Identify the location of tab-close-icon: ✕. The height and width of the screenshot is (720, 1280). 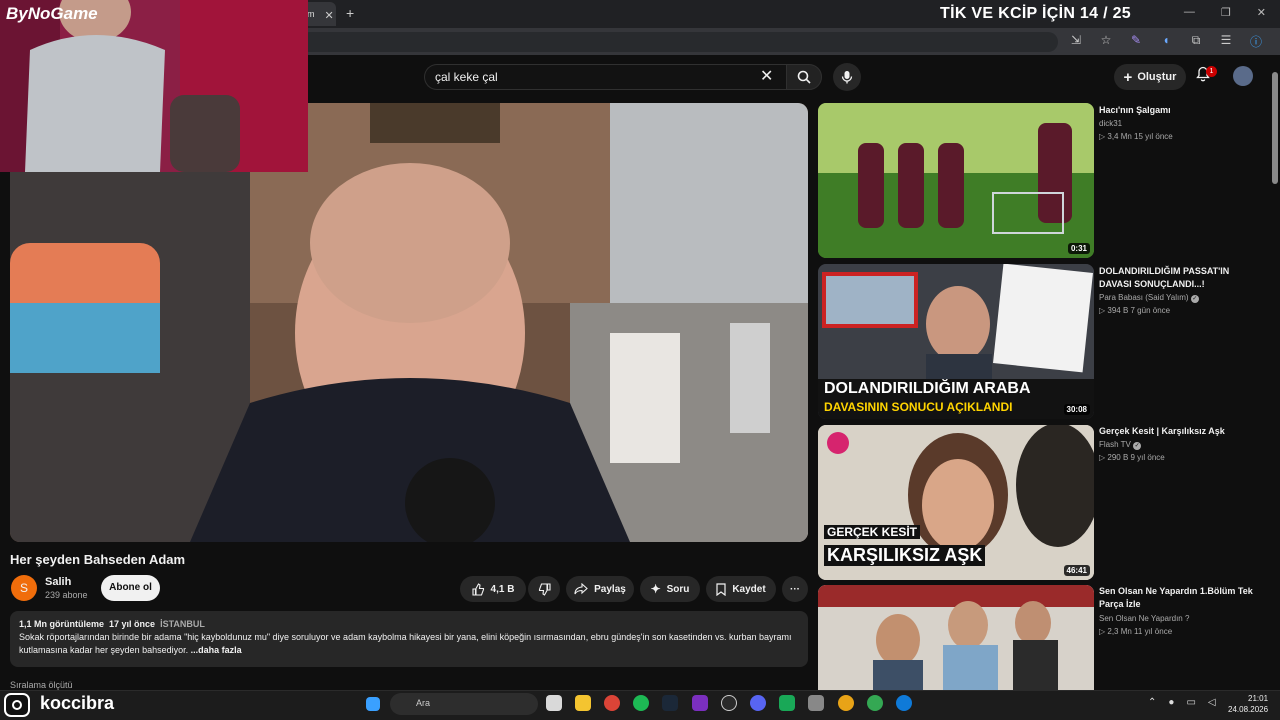
(329, 17).